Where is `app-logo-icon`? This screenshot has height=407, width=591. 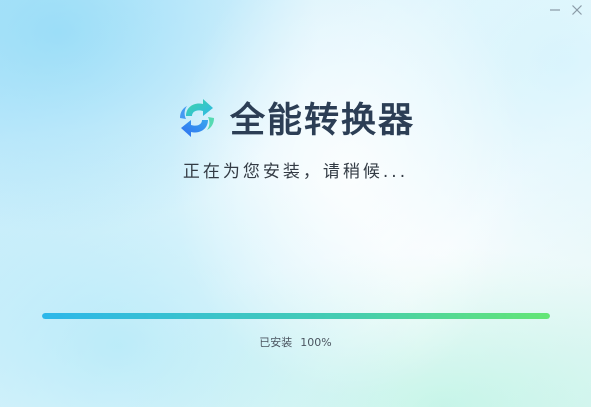
app-logo-icon is located at coordinates (196, 117).